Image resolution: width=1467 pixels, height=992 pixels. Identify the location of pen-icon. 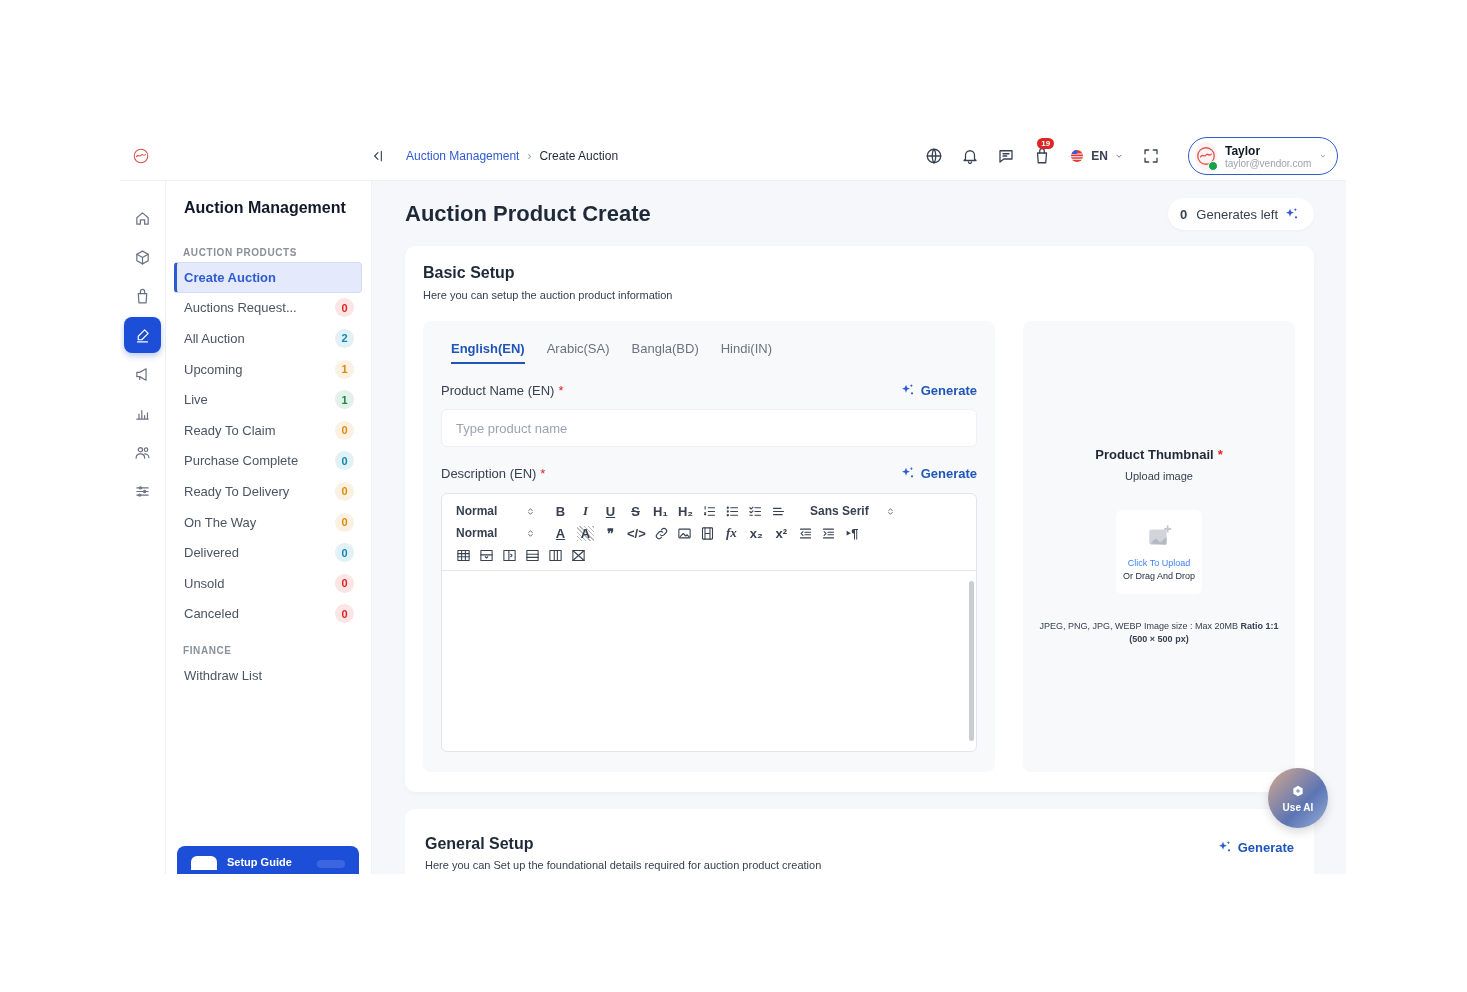
(142, 335).